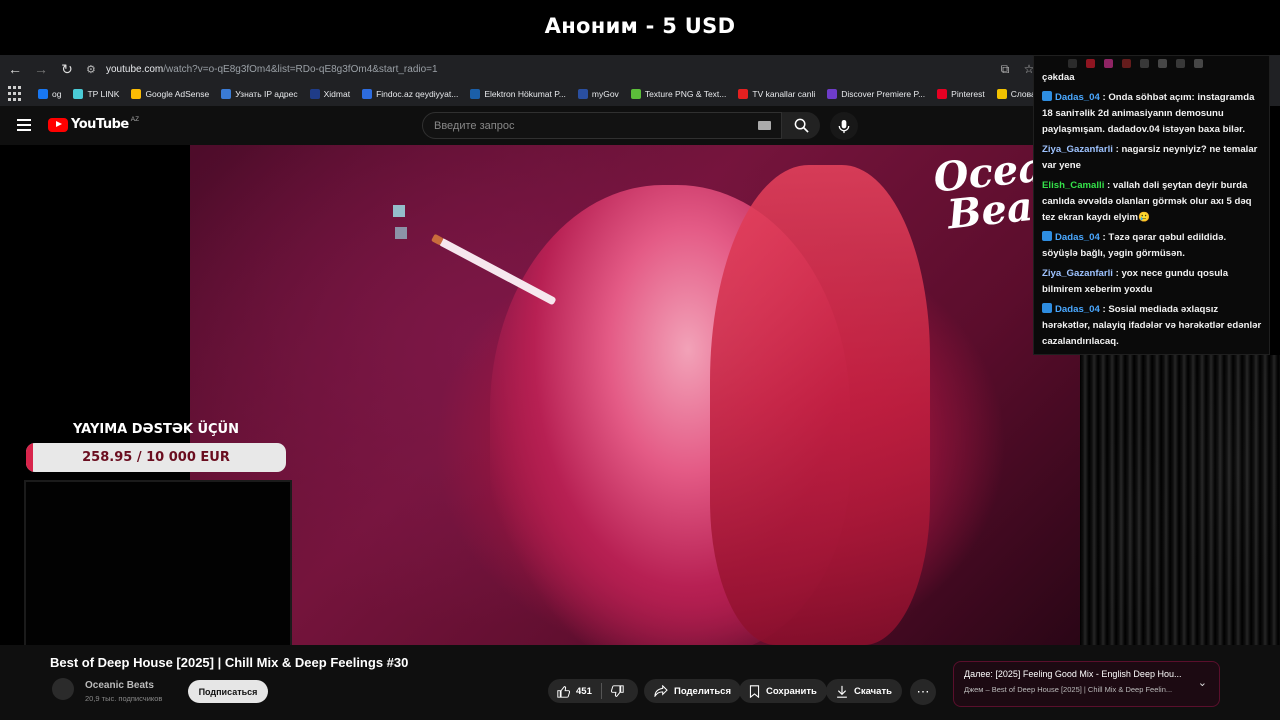 The width and height of the screenshot is (1280, 720). I want to click on youtube-header: YouTube AZ, so click(520, 126).